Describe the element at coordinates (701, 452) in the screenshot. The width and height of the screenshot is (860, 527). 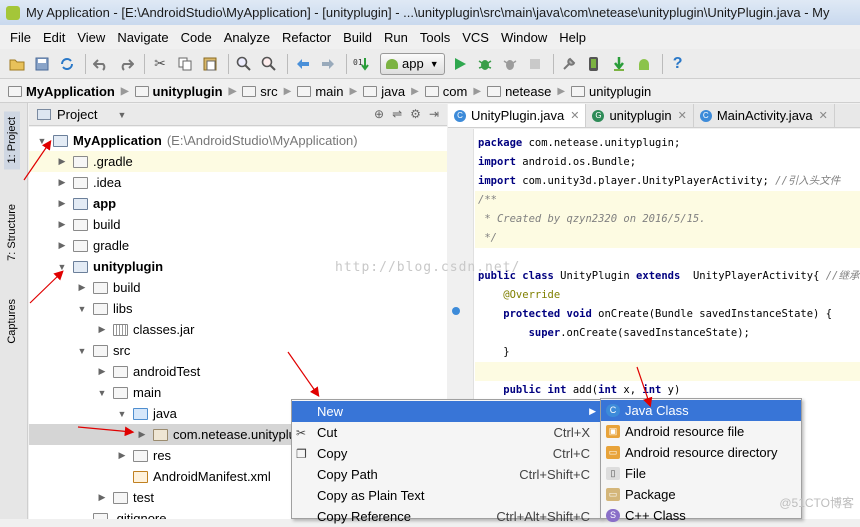
I see `submenu-item: ▭ Android resource directory` at that location.